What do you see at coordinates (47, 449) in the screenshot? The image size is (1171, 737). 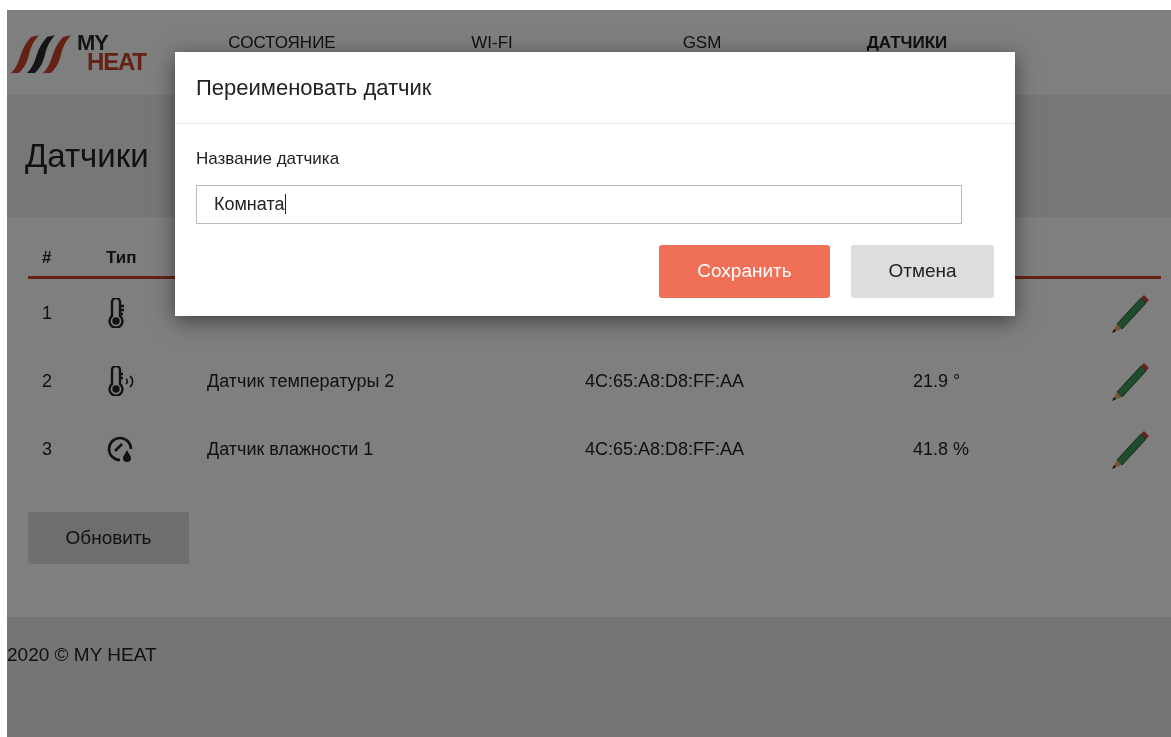 I see `row-number: 3` at bounding box center [47, 449].